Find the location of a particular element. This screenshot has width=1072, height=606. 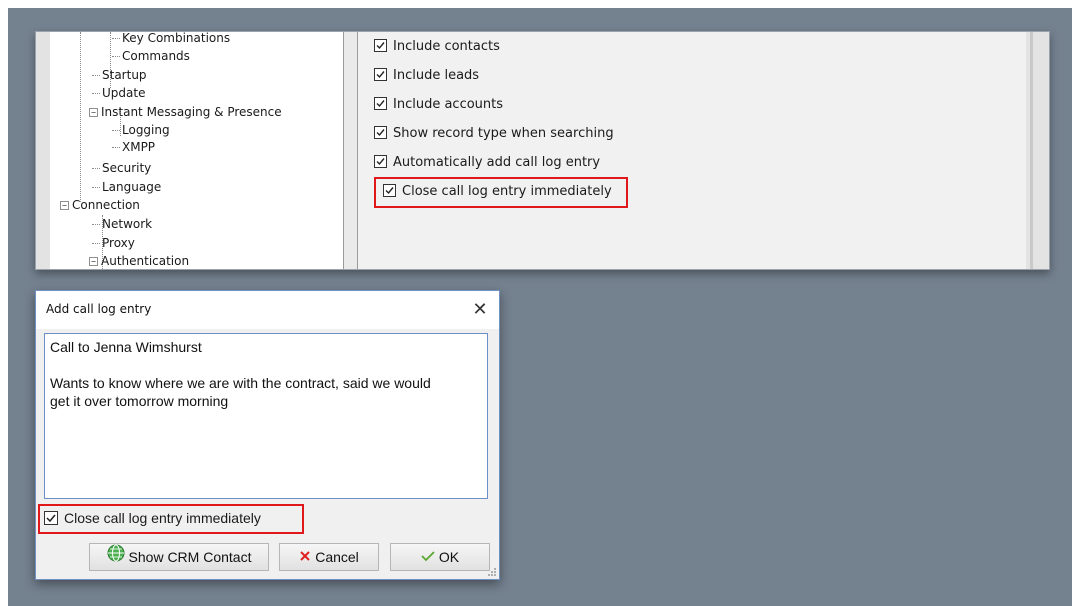

show-crm-contact-button: Show CRM Contact is located at coordinates (179, 557).